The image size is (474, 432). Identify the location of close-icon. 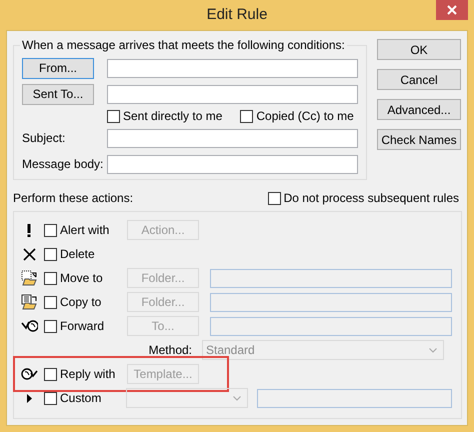
(452, 10).